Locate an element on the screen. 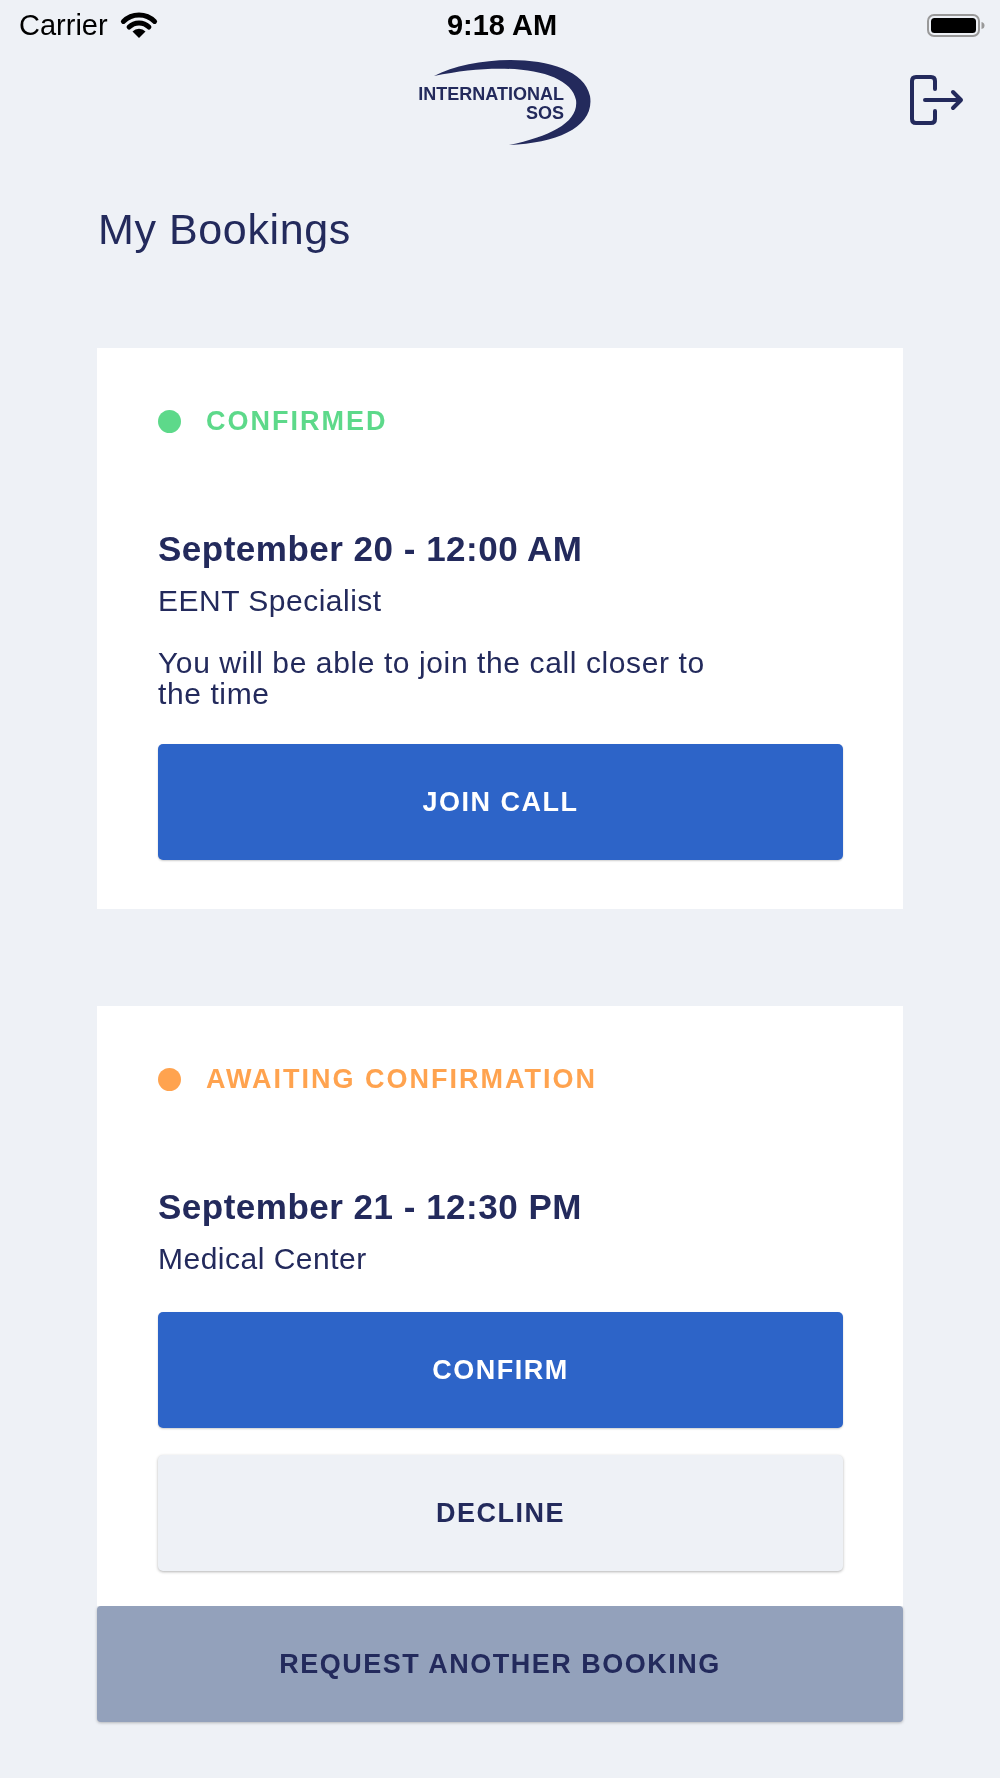  booking-date: September 20 - 12:00 AM is located at coordinates (371, 549).